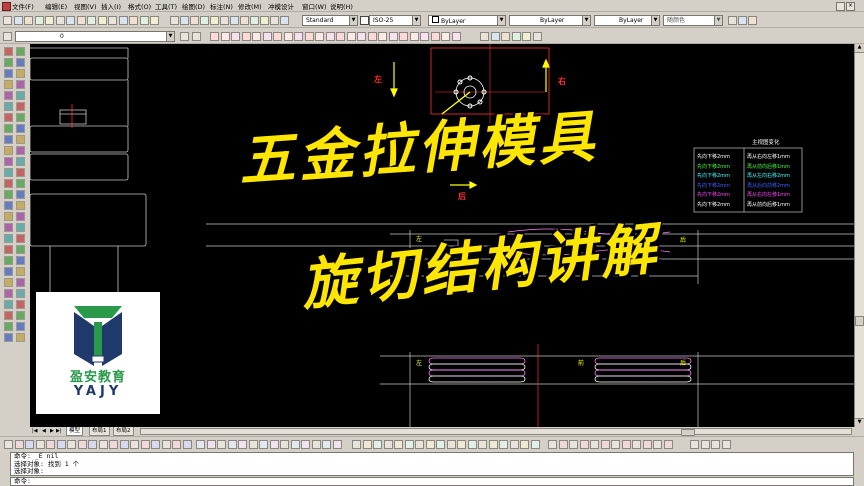 Image resolution: width=864 pixels, height=486 pixels. What do you see at coordinates (850, 6) in the screenshot?
I see `window-close-button: ×` at bounding box center [850, 6].